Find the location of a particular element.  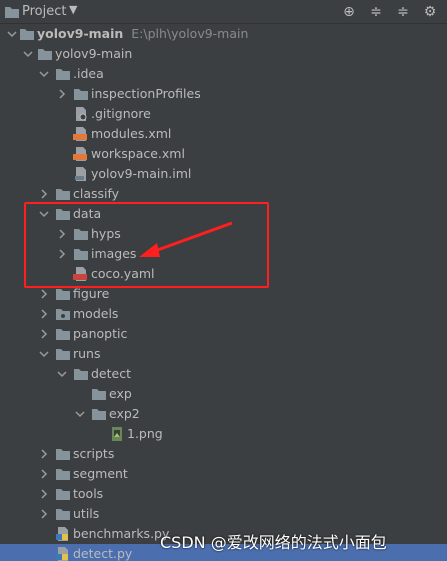

tree-row-exp2: exp2 is located at coordinates (223, 414).